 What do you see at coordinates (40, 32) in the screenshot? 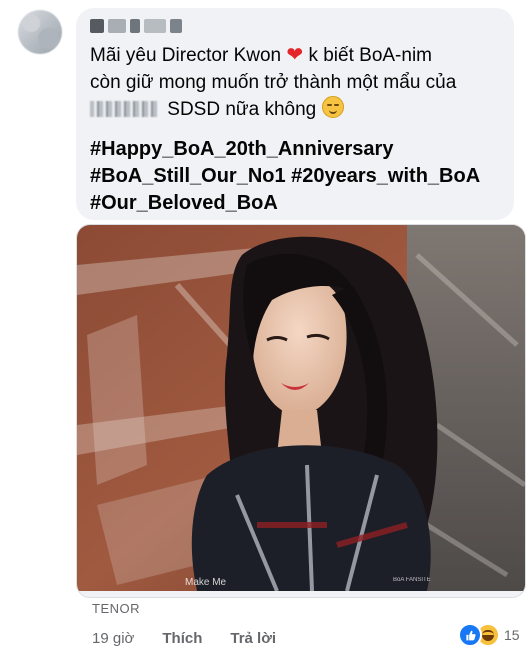
I see `avatar` at bounding box center [40, 32].